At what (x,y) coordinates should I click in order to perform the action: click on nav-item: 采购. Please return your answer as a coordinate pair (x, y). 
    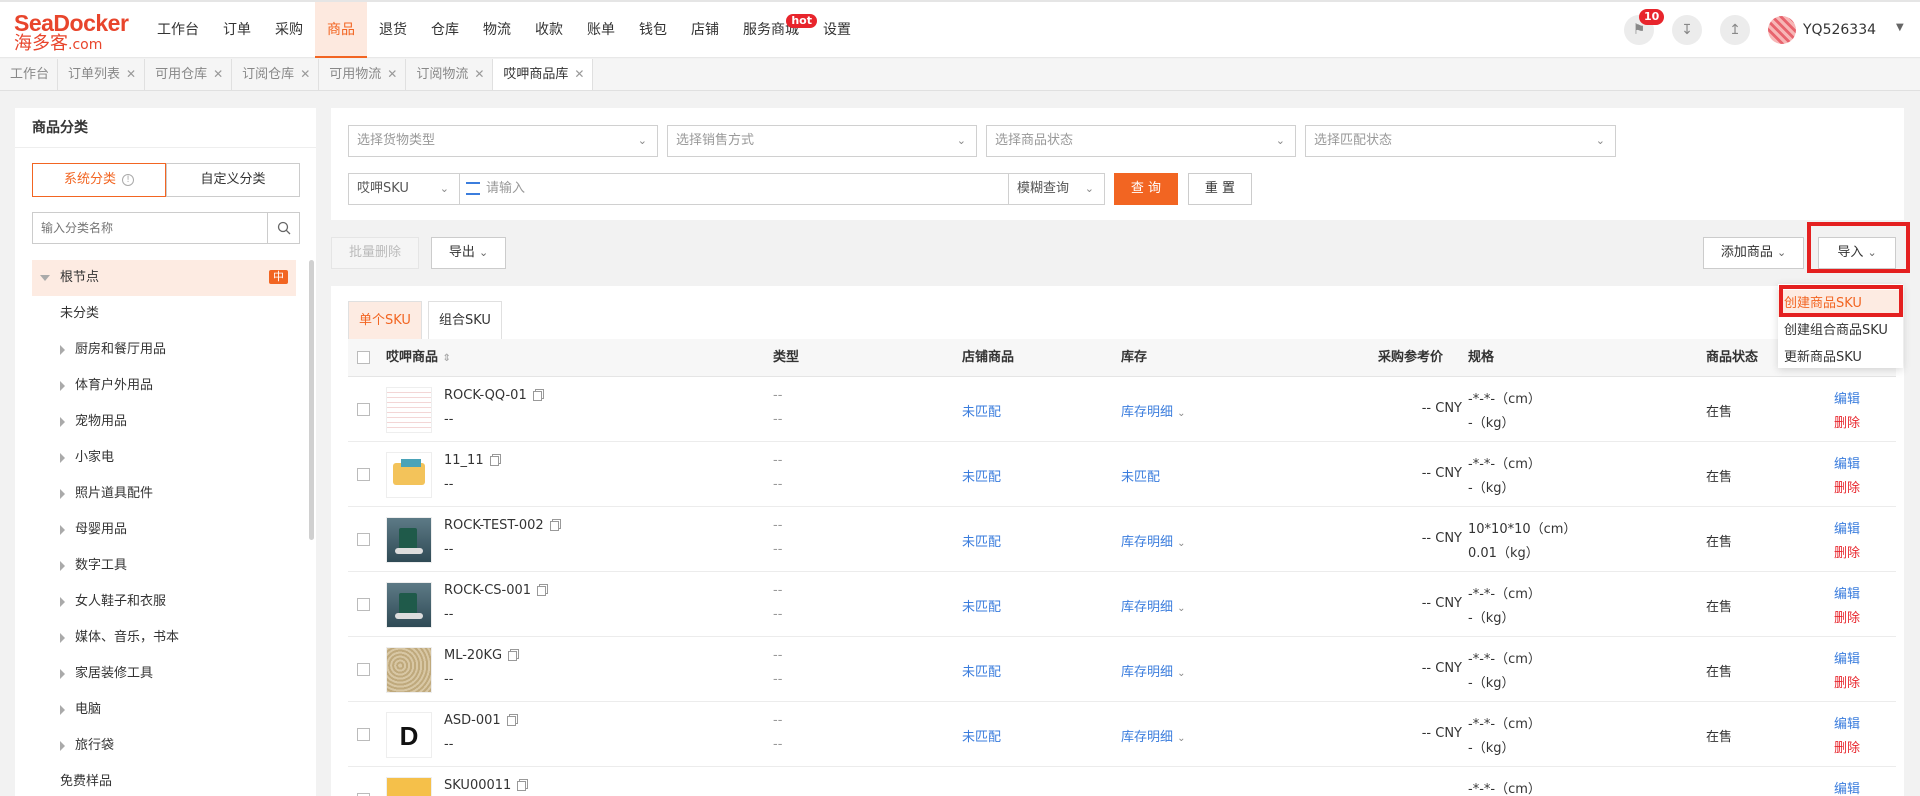
    Looking at the image, I should click on (289, 30).